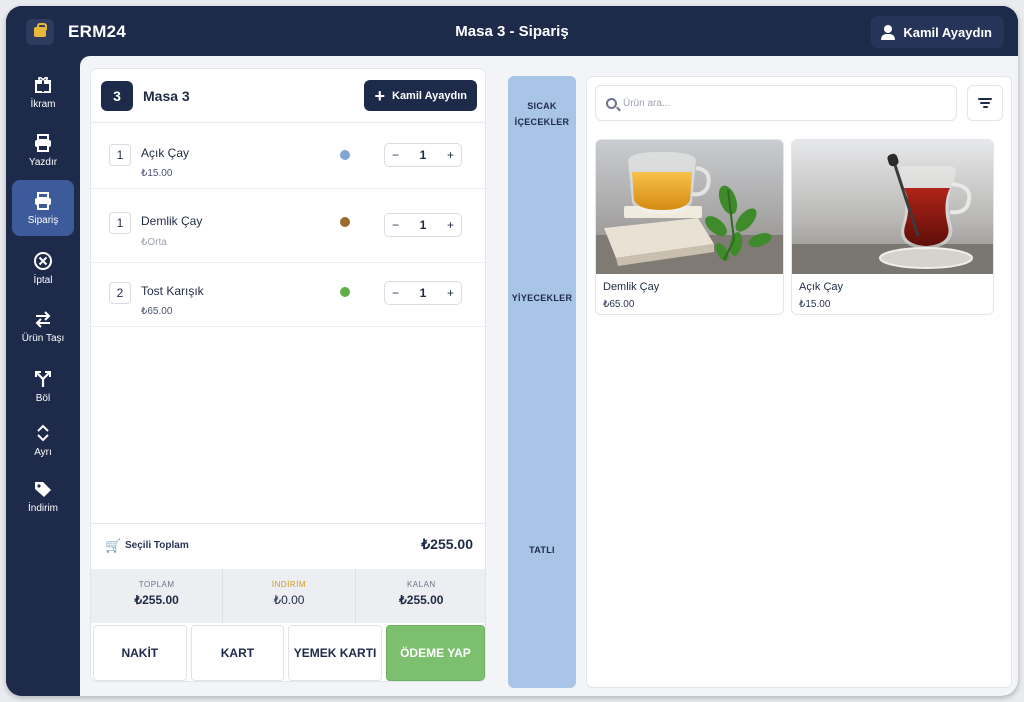 This screenshot has width=1024, height=702. I want to click on category-label: İÇECEKLER, so click(542, 122).